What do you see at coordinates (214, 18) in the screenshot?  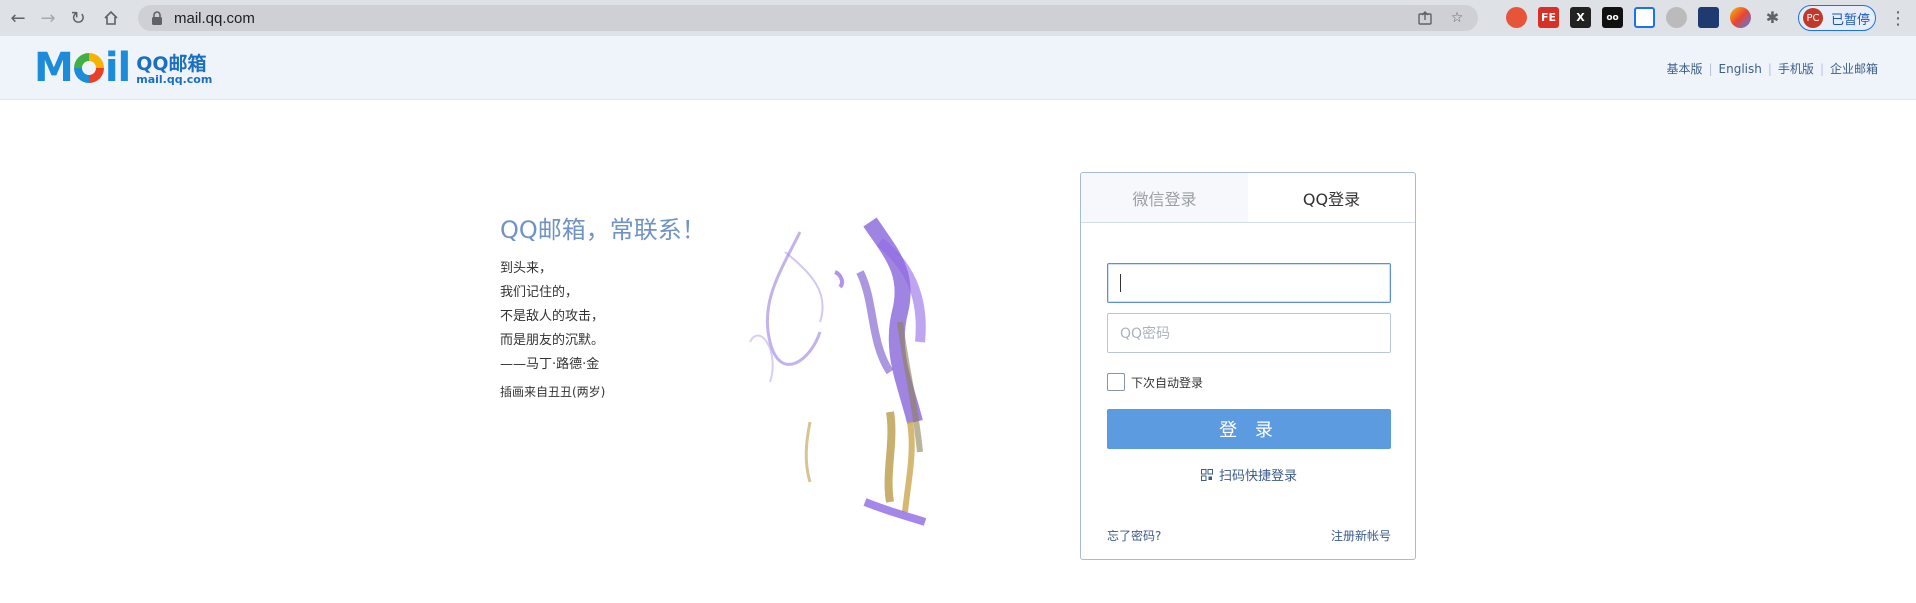 I see `url-text: mail.qq.com` at bounding box center [214, 18].